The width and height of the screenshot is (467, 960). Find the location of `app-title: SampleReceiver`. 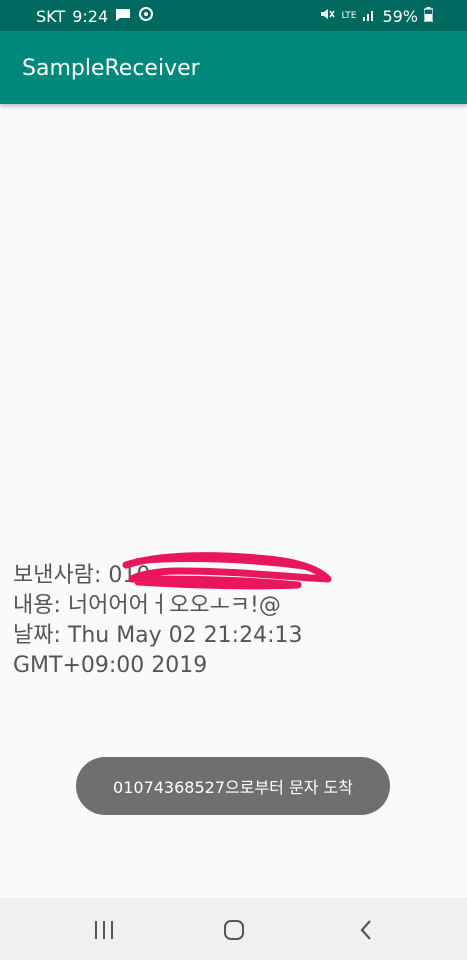

app-title: SampleReceiver is located at coordinates (111, 68).